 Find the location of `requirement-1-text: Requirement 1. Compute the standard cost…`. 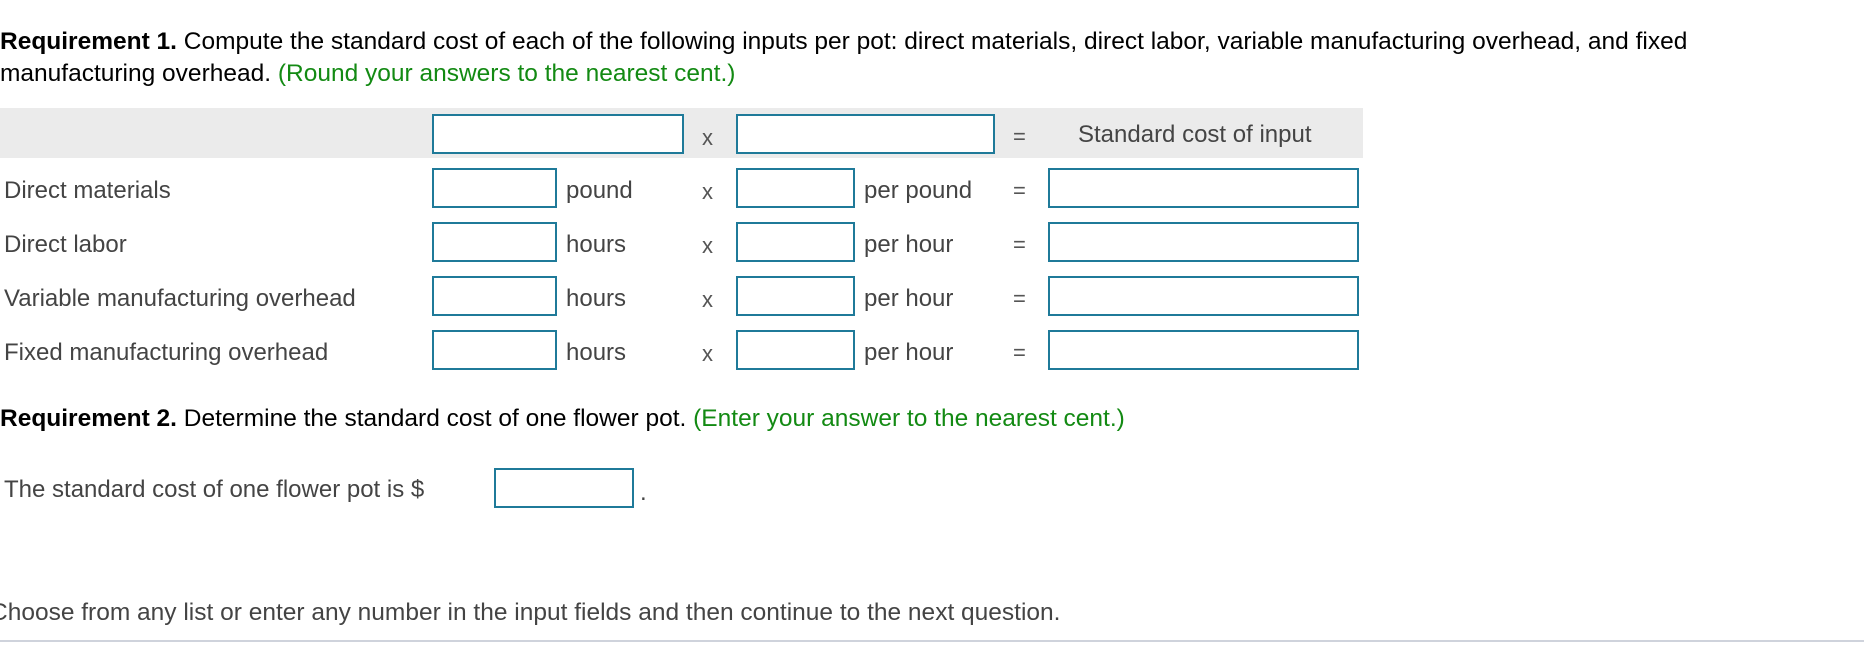

requirement-1-text: Requirement 1. Compute the standard cost… is located at coordinates (910, 58).